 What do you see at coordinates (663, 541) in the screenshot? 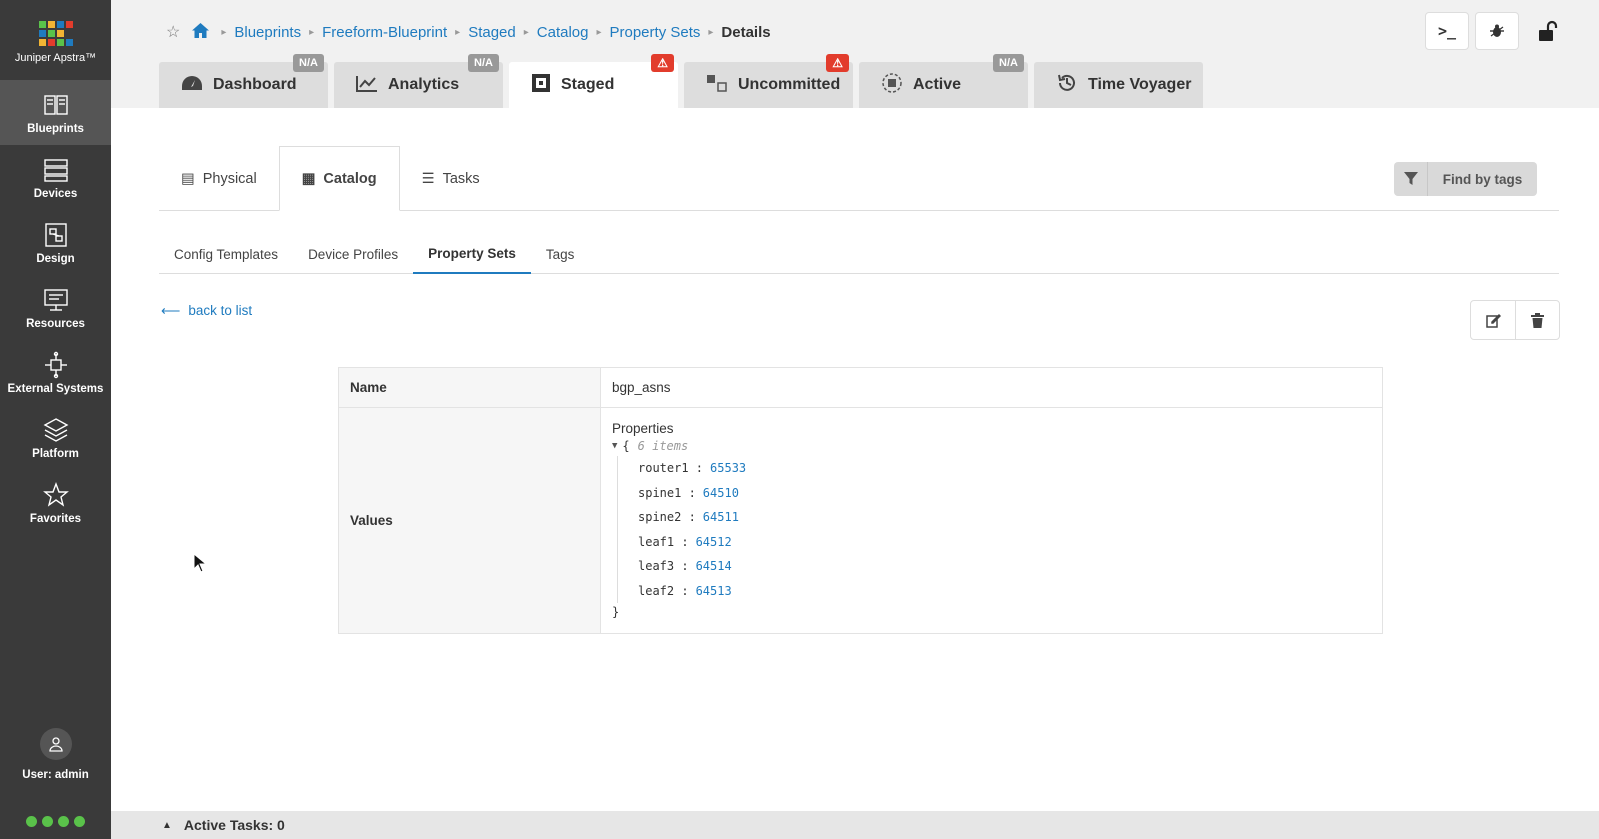
I see `json-key: leaf1 :` at bounding box center [663, 541].